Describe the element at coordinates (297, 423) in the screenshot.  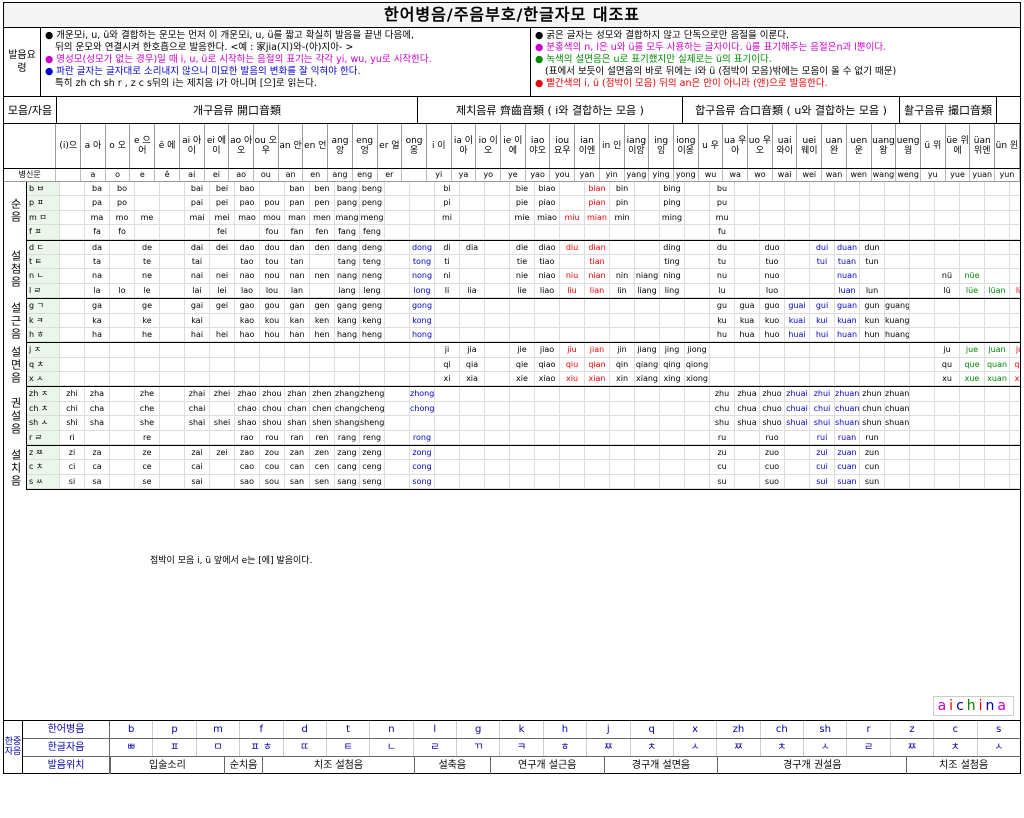
I see `syllable-cell: shan` at that location.